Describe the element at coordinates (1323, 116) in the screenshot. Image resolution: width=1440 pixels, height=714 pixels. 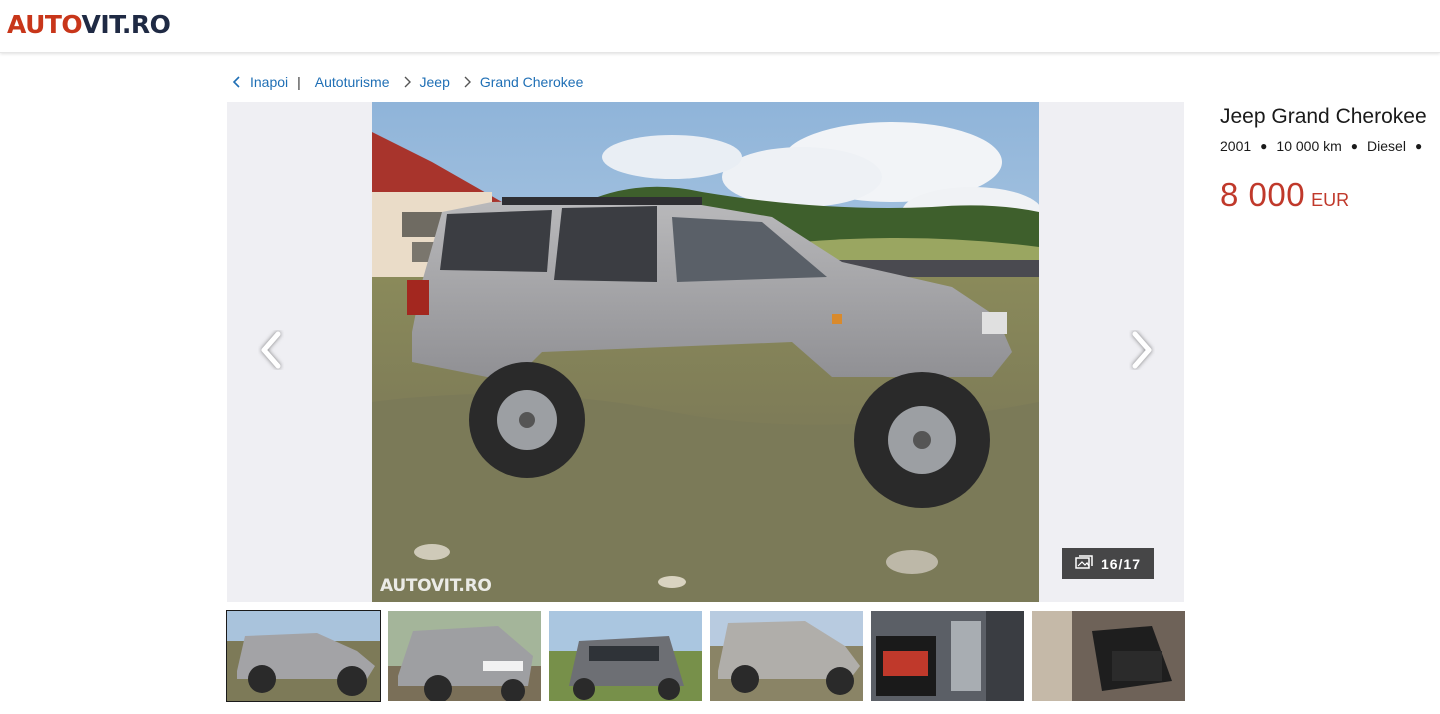
I see `listing-title: Jeep Grand Cherokee` at that location.